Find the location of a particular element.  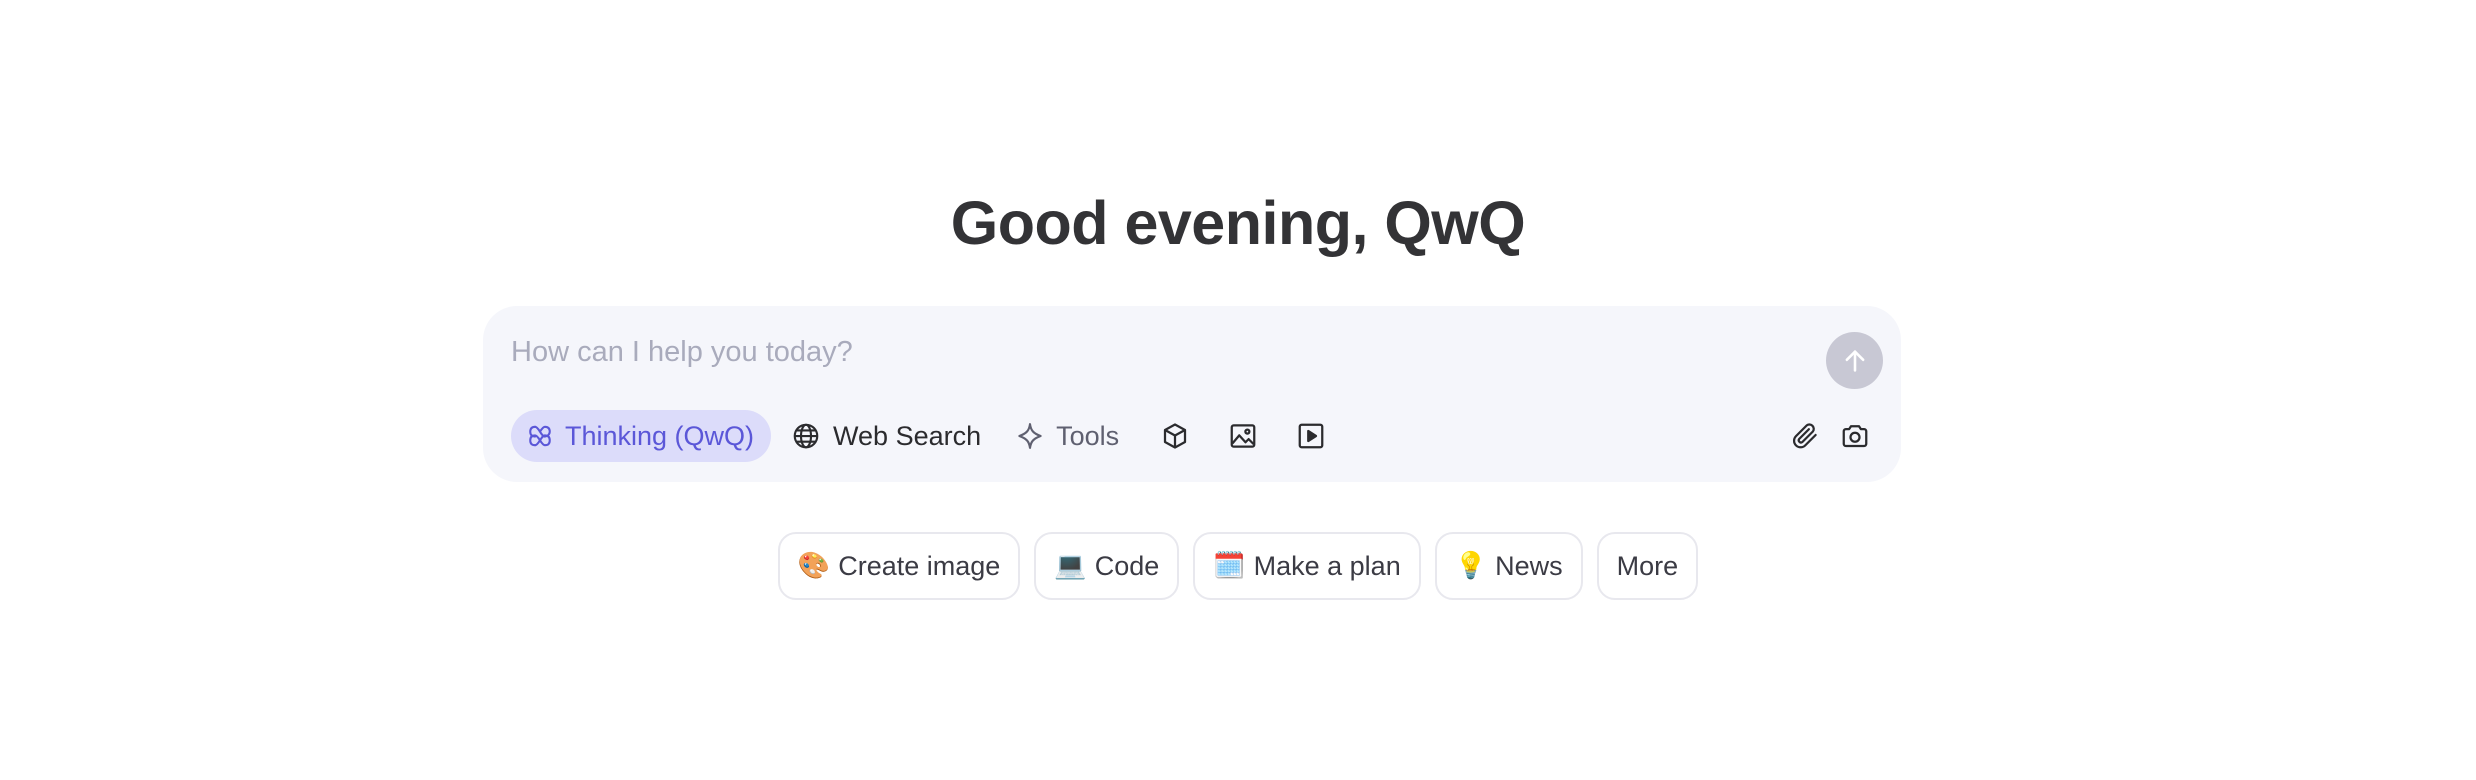

send-button is located at coordinates (1854, 360).